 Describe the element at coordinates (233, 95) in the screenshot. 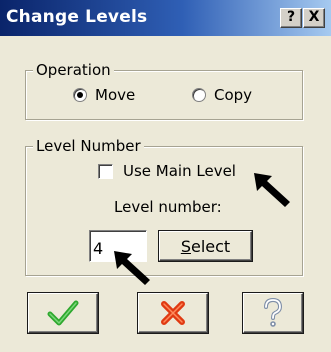

I see `copy-label: Copy` at that location.